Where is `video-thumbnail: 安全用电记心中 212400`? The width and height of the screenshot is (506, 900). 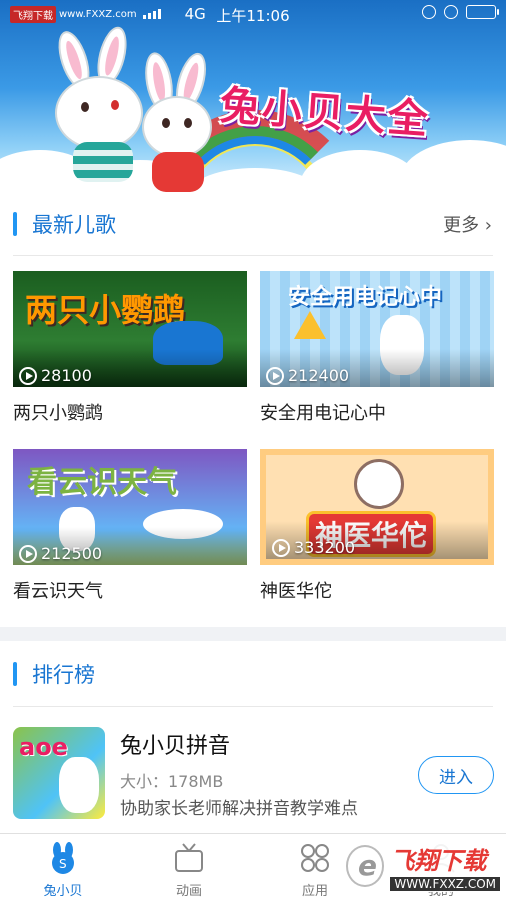
video-thumbnail: 安全用电记心中 212400 is located at coordinates (377, 329).